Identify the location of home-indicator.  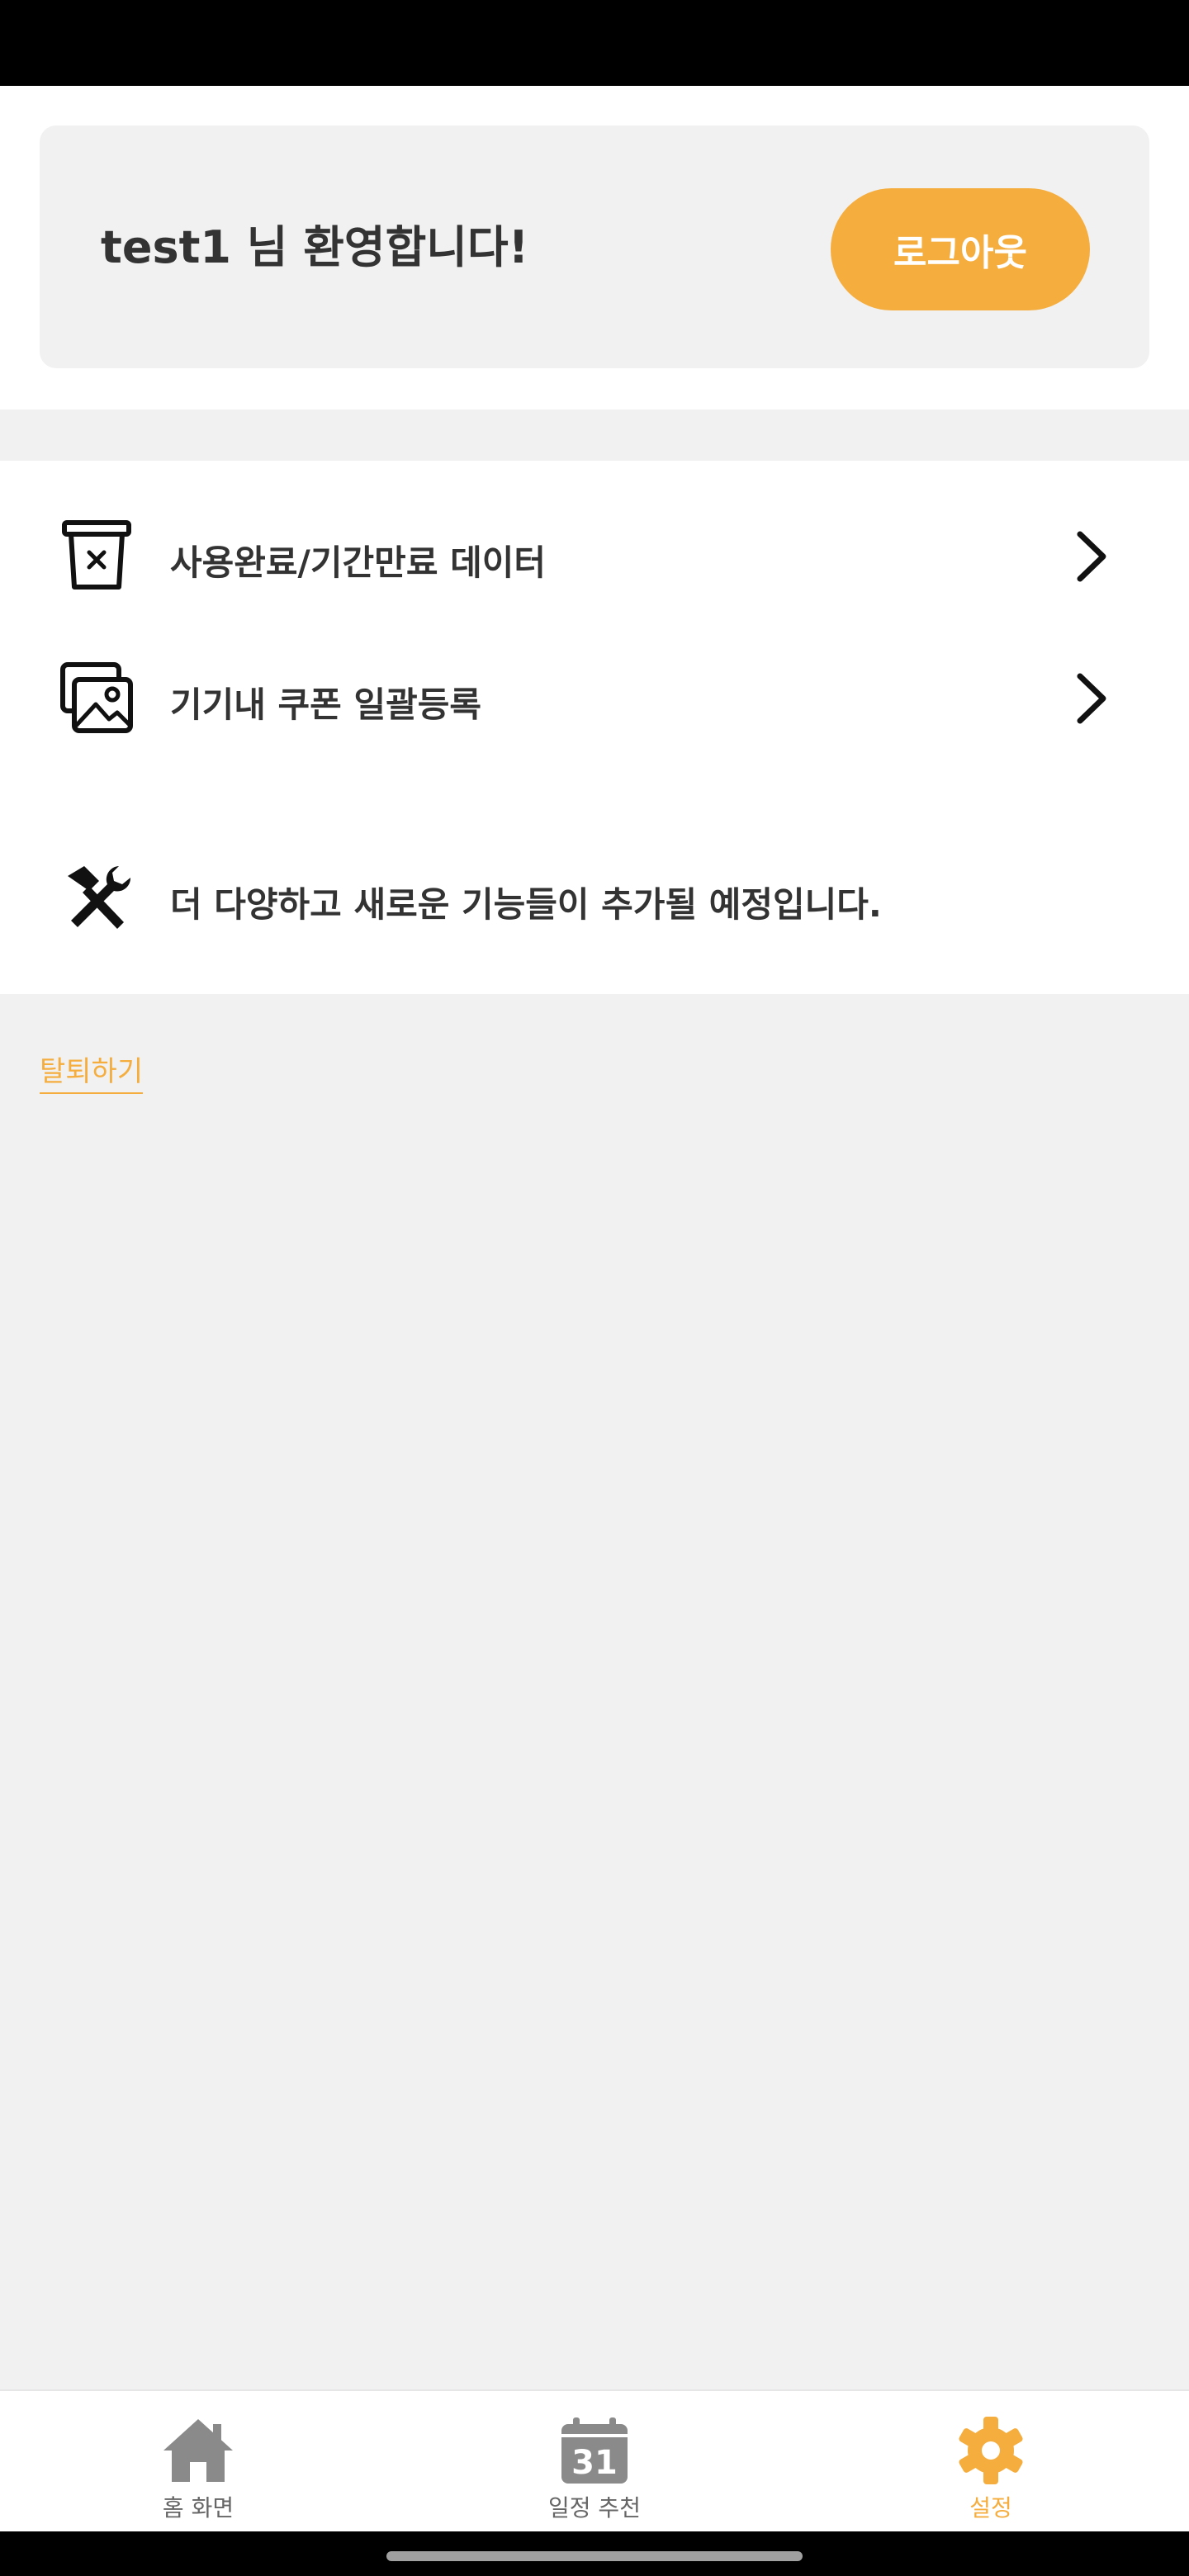
(594, 2556).